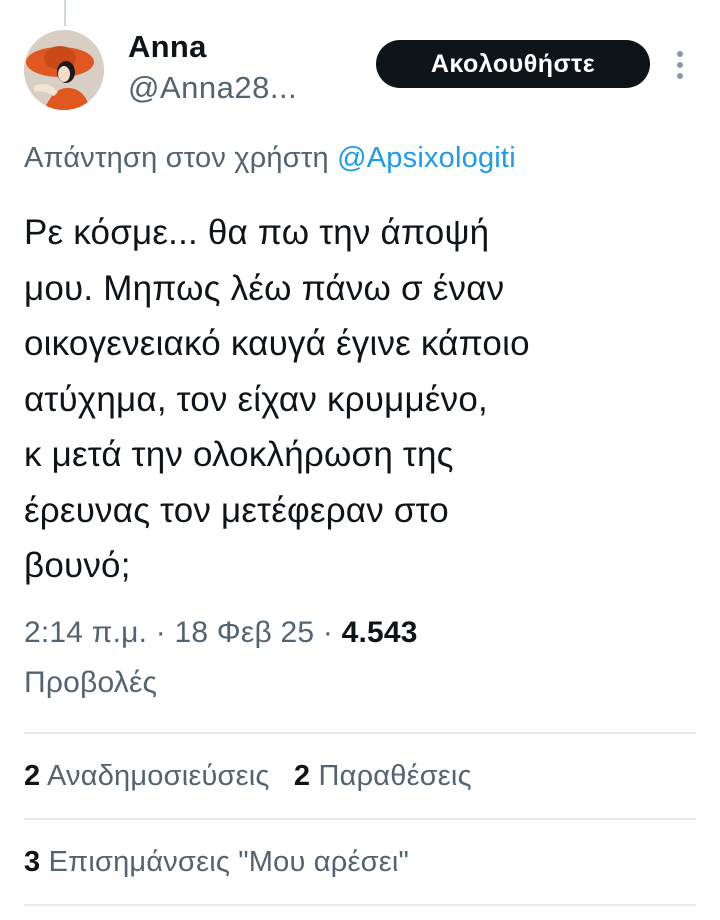 The image size is (720, 920). Describe the element at coordinates (236, 510) in the screenshot. I see `tweet-text-line: έρευνας τον μετέφεραν στο` at that location.